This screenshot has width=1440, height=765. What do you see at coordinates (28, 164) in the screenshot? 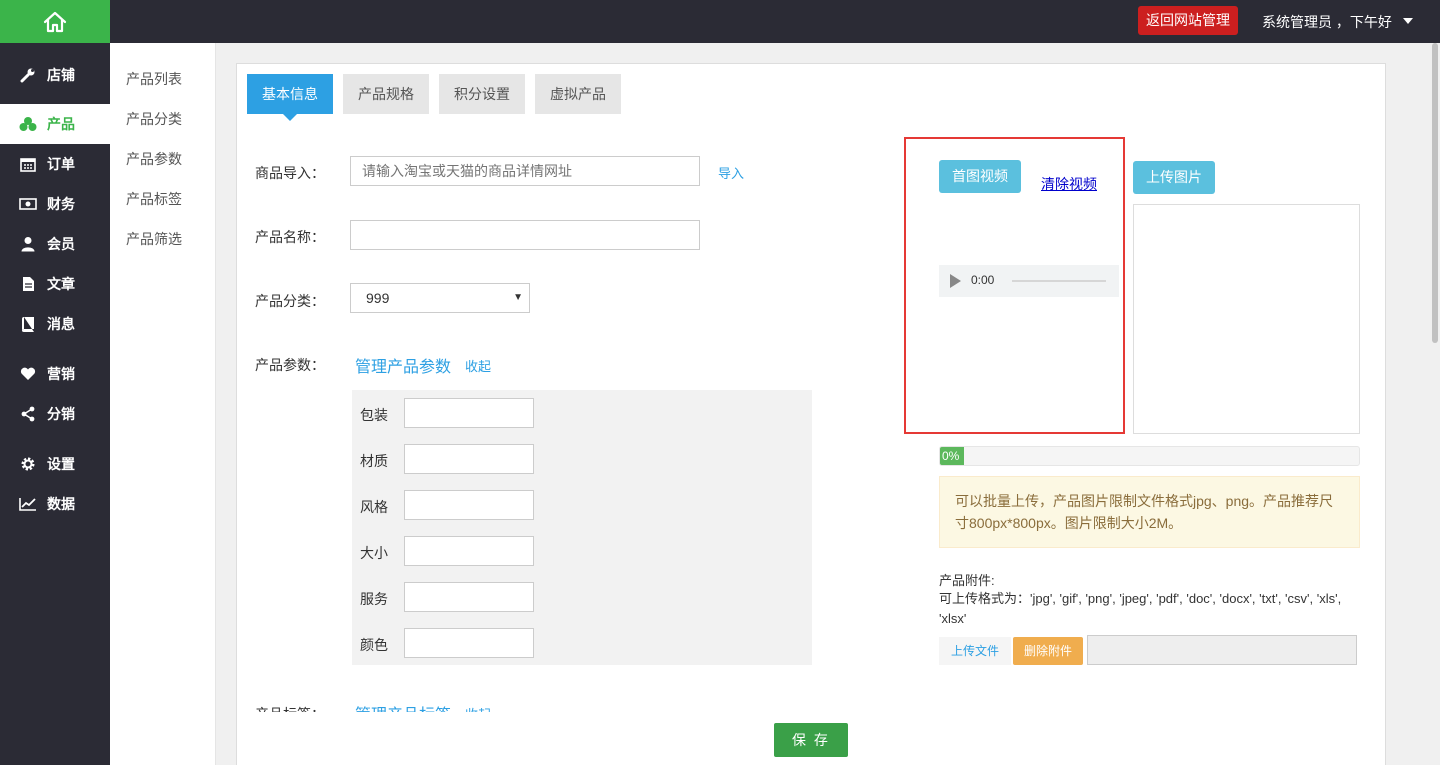
I see `calendar-icon` at bounding box center [28, 164].